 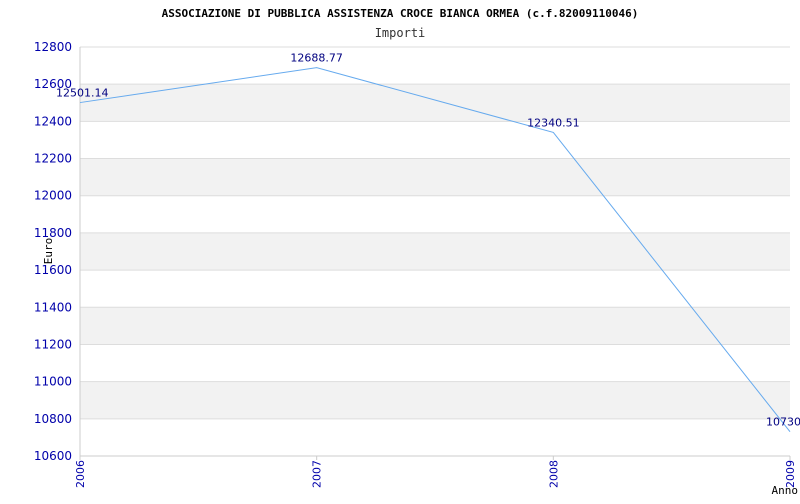 I want to click on data-label: 10730.6, so click(x=783, y=422).